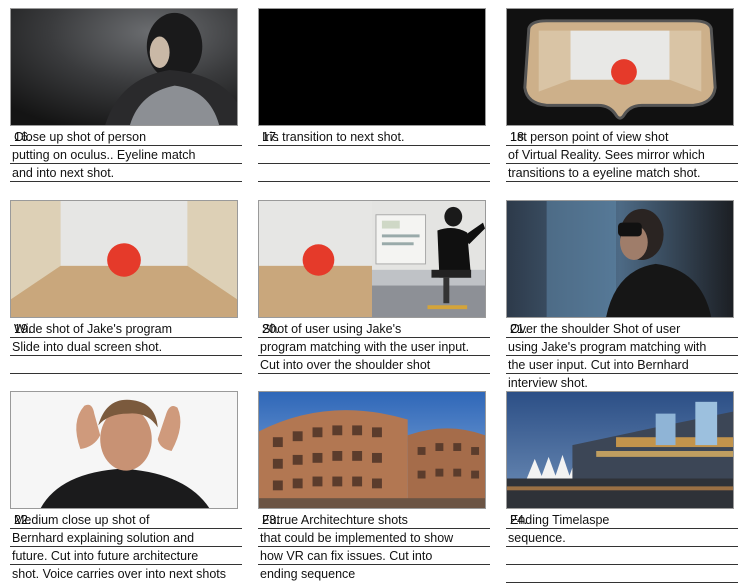  What do you see at coordinates (372, 259) in the screenshot?
I see `shot-20-image` at bounding box center [372, 259].